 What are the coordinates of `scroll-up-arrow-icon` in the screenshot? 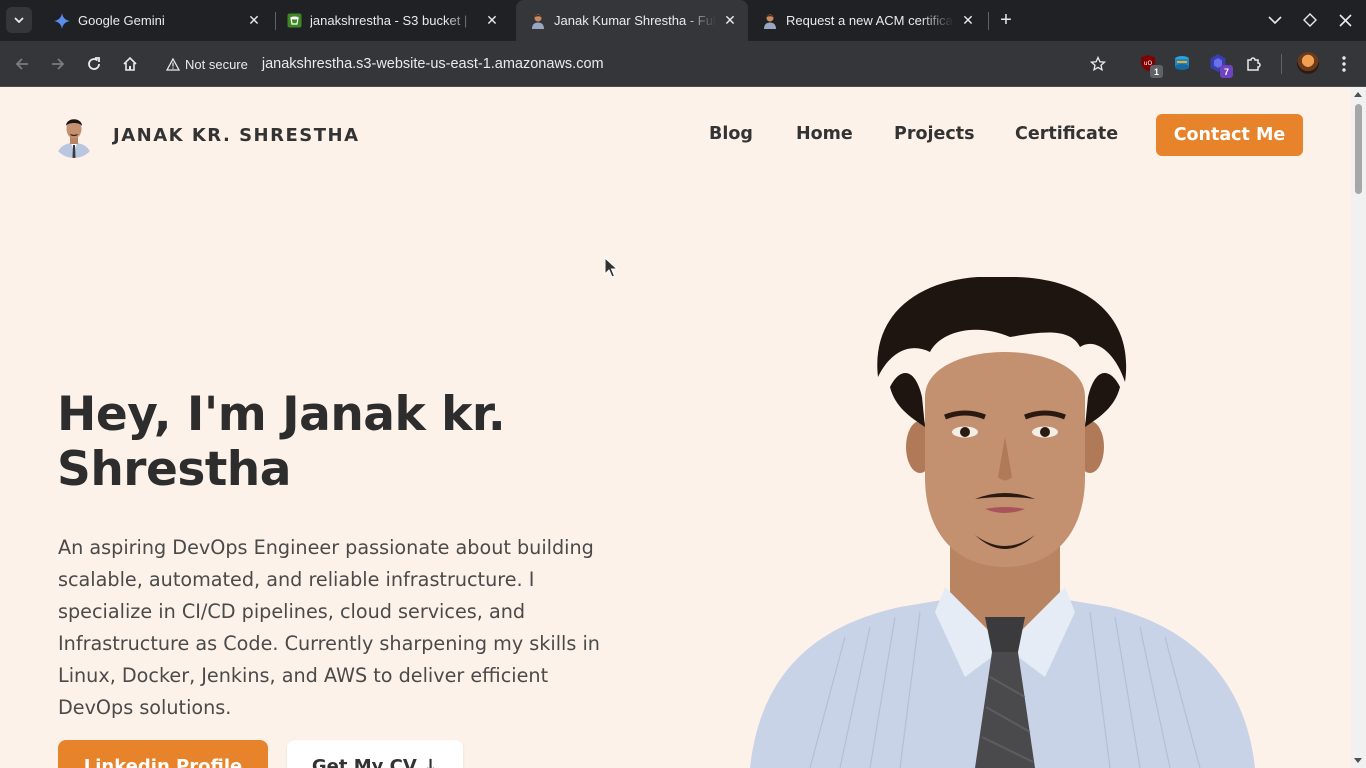 It's located at (1358, 94).